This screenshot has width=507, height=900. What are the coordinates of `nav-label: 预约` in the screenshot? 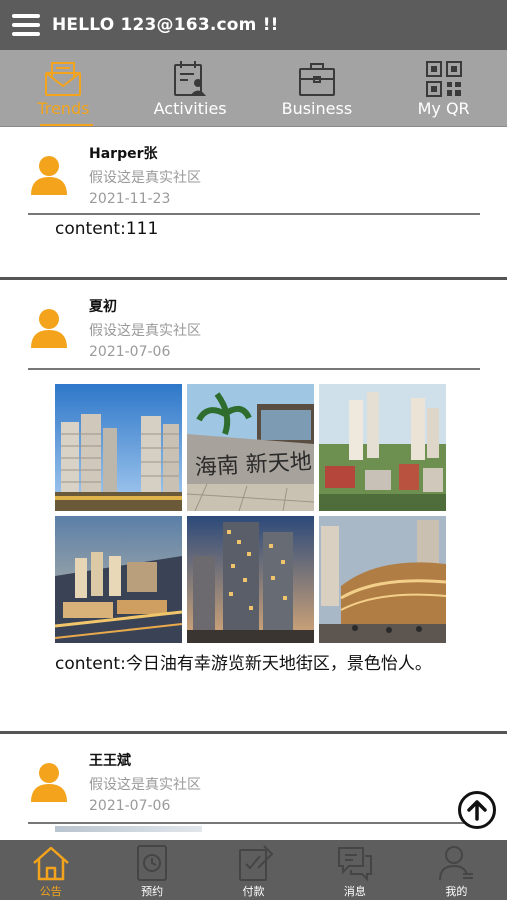 It's located at (152, 891).